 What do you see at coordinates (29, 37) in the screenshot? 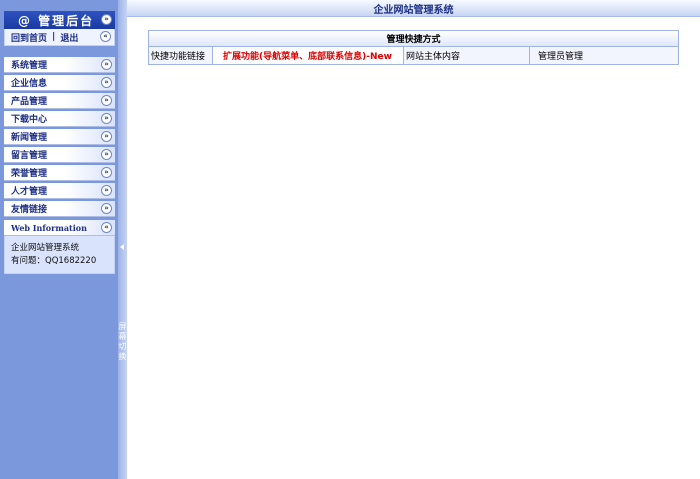
I see `home-link: 回到首页` at bounding box center [29, 37].